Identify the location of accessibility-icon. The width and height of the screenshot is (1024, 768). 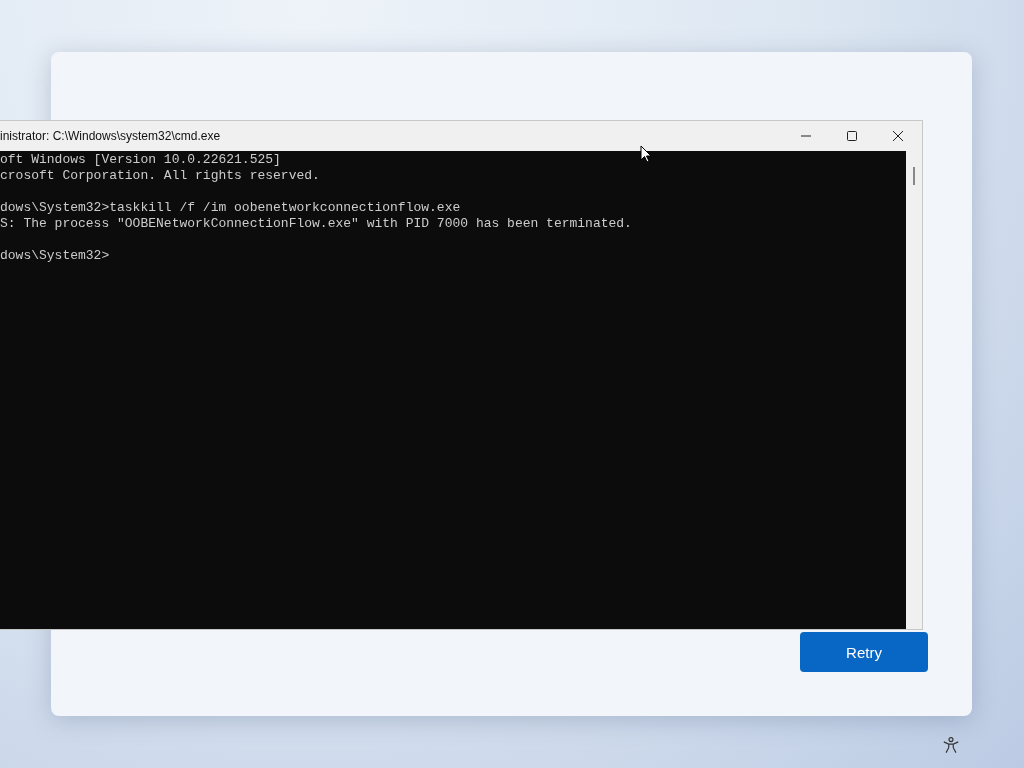
(951, 745).